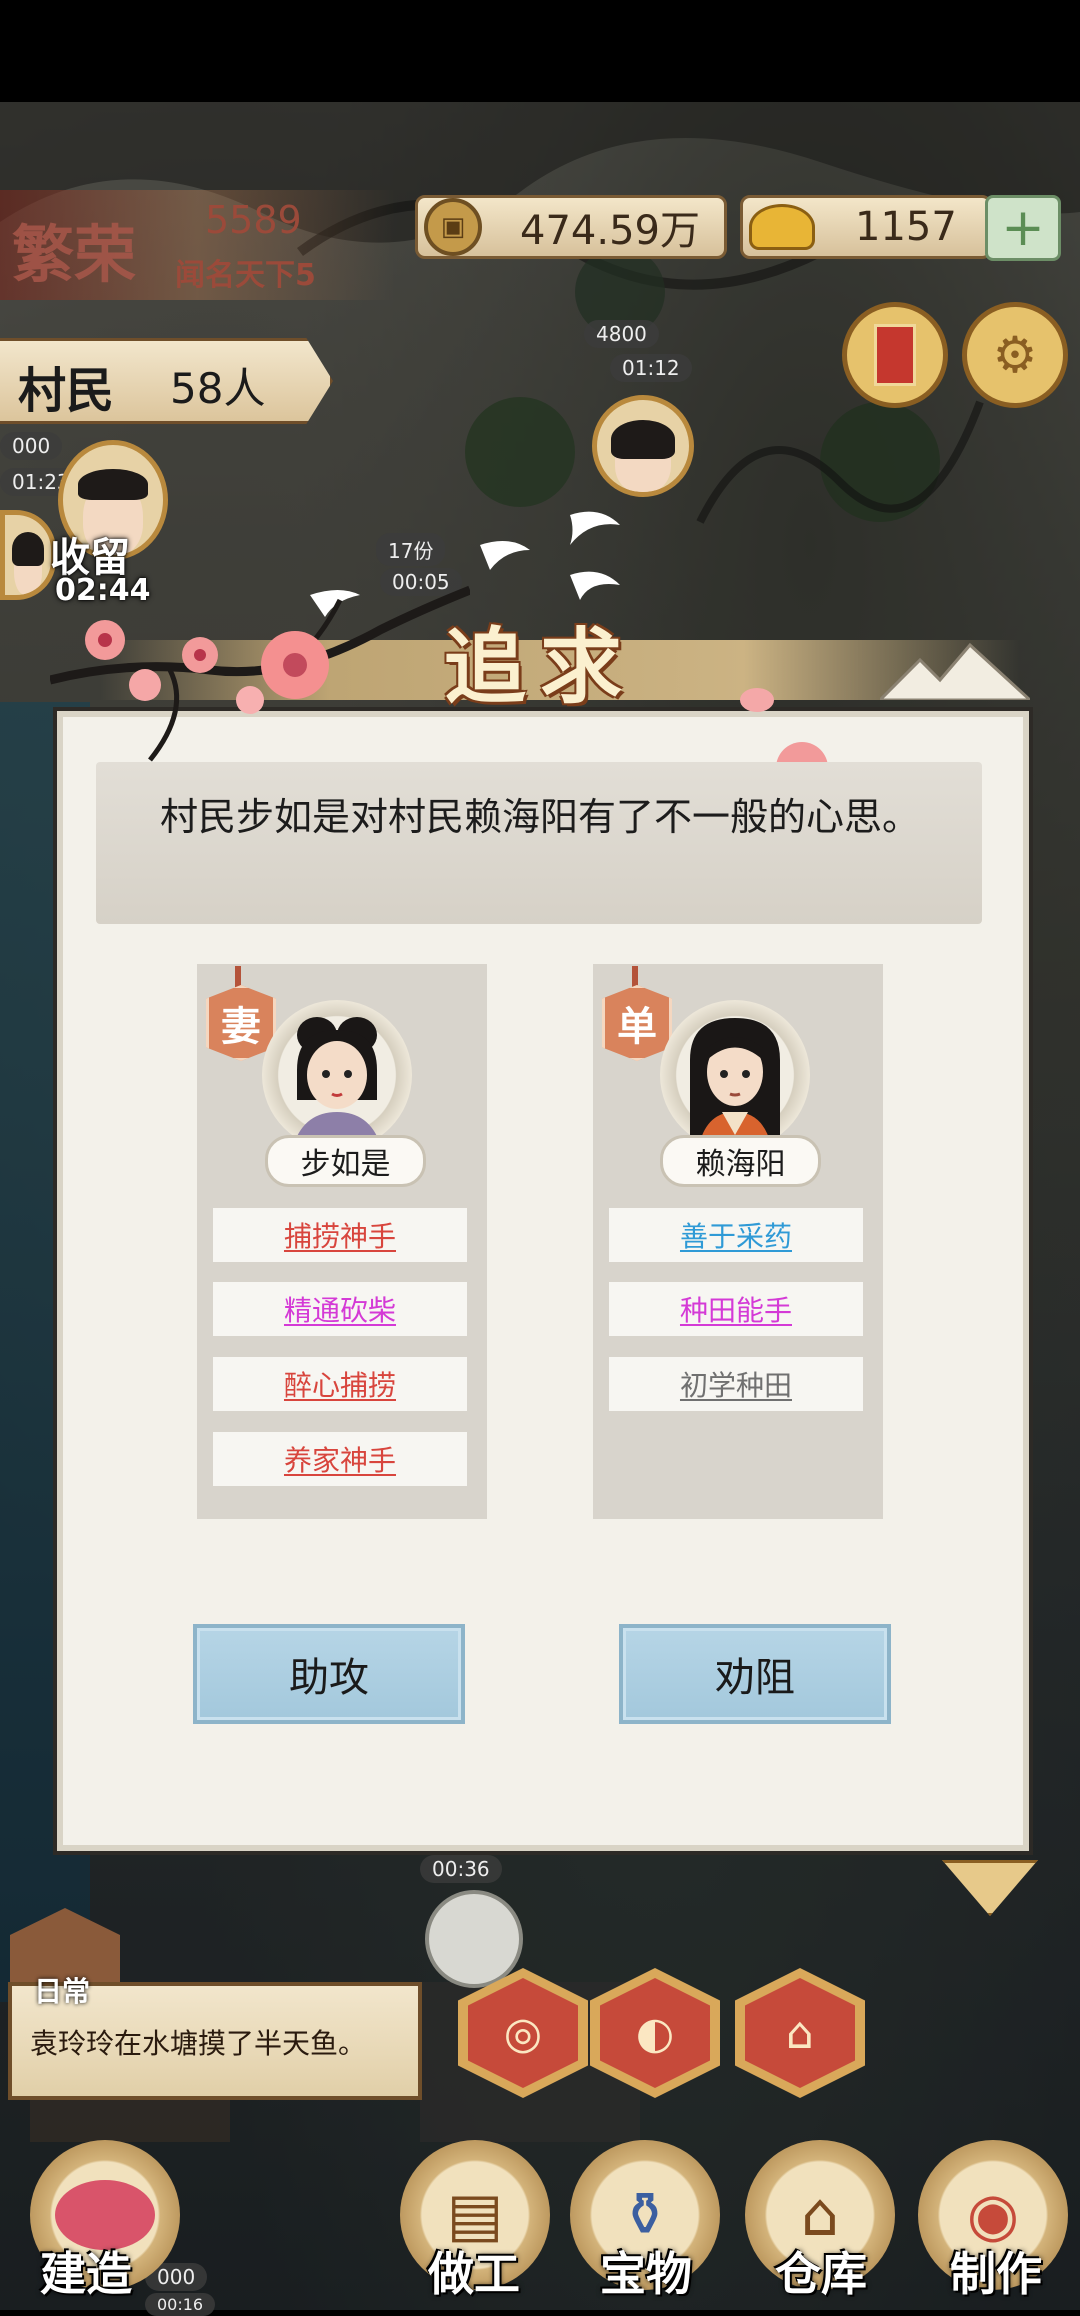 The height and width of the screenshot is (2316, 1080). What do you see at coordinates (461, 1869) in the screenshot?
I see `bottom-timer: 00:36` at bounding box center [461, 1869].